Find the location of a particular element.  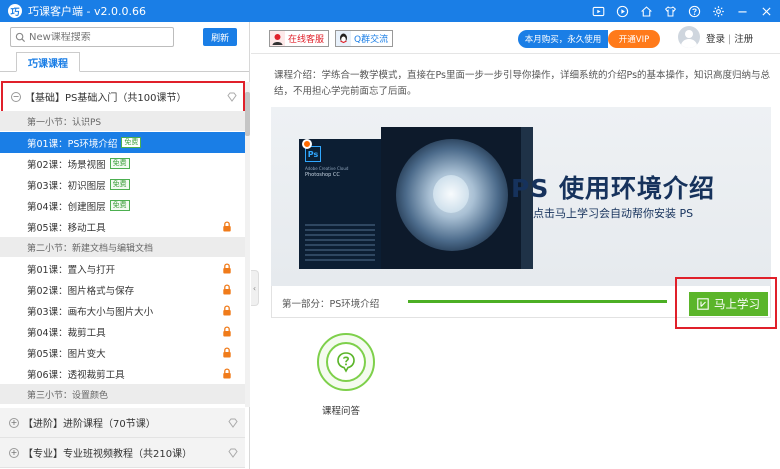

settings-icon is located at coordinates (718, 11).